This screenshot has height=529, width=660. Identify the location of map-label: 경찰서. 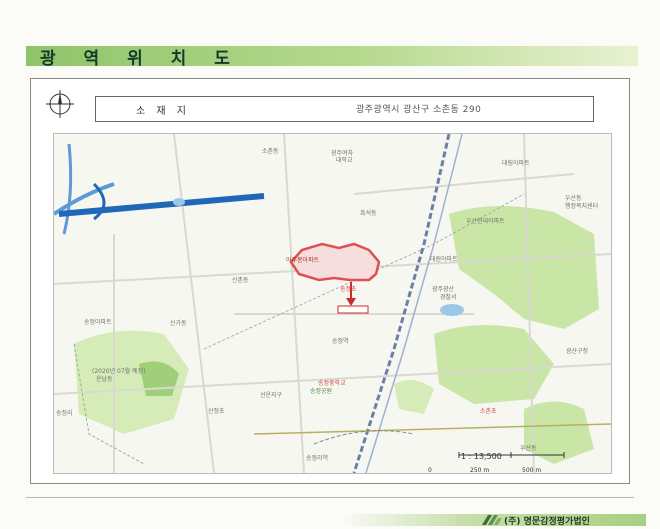
(448, 297).